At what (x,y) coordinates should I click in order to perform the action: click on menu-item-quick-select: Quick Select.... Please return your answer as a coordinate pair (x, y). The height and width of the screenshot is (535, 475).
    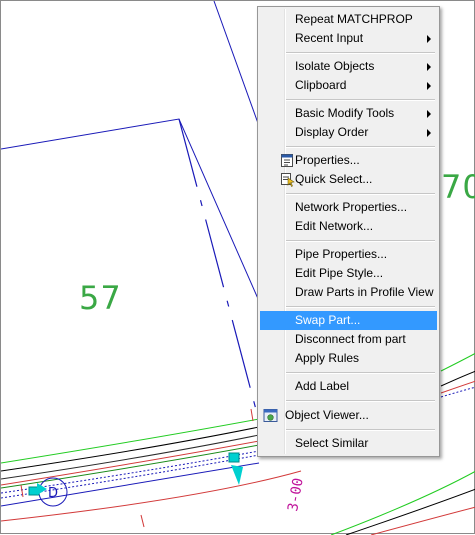
    Looking at the image, I should click on (348, 179).